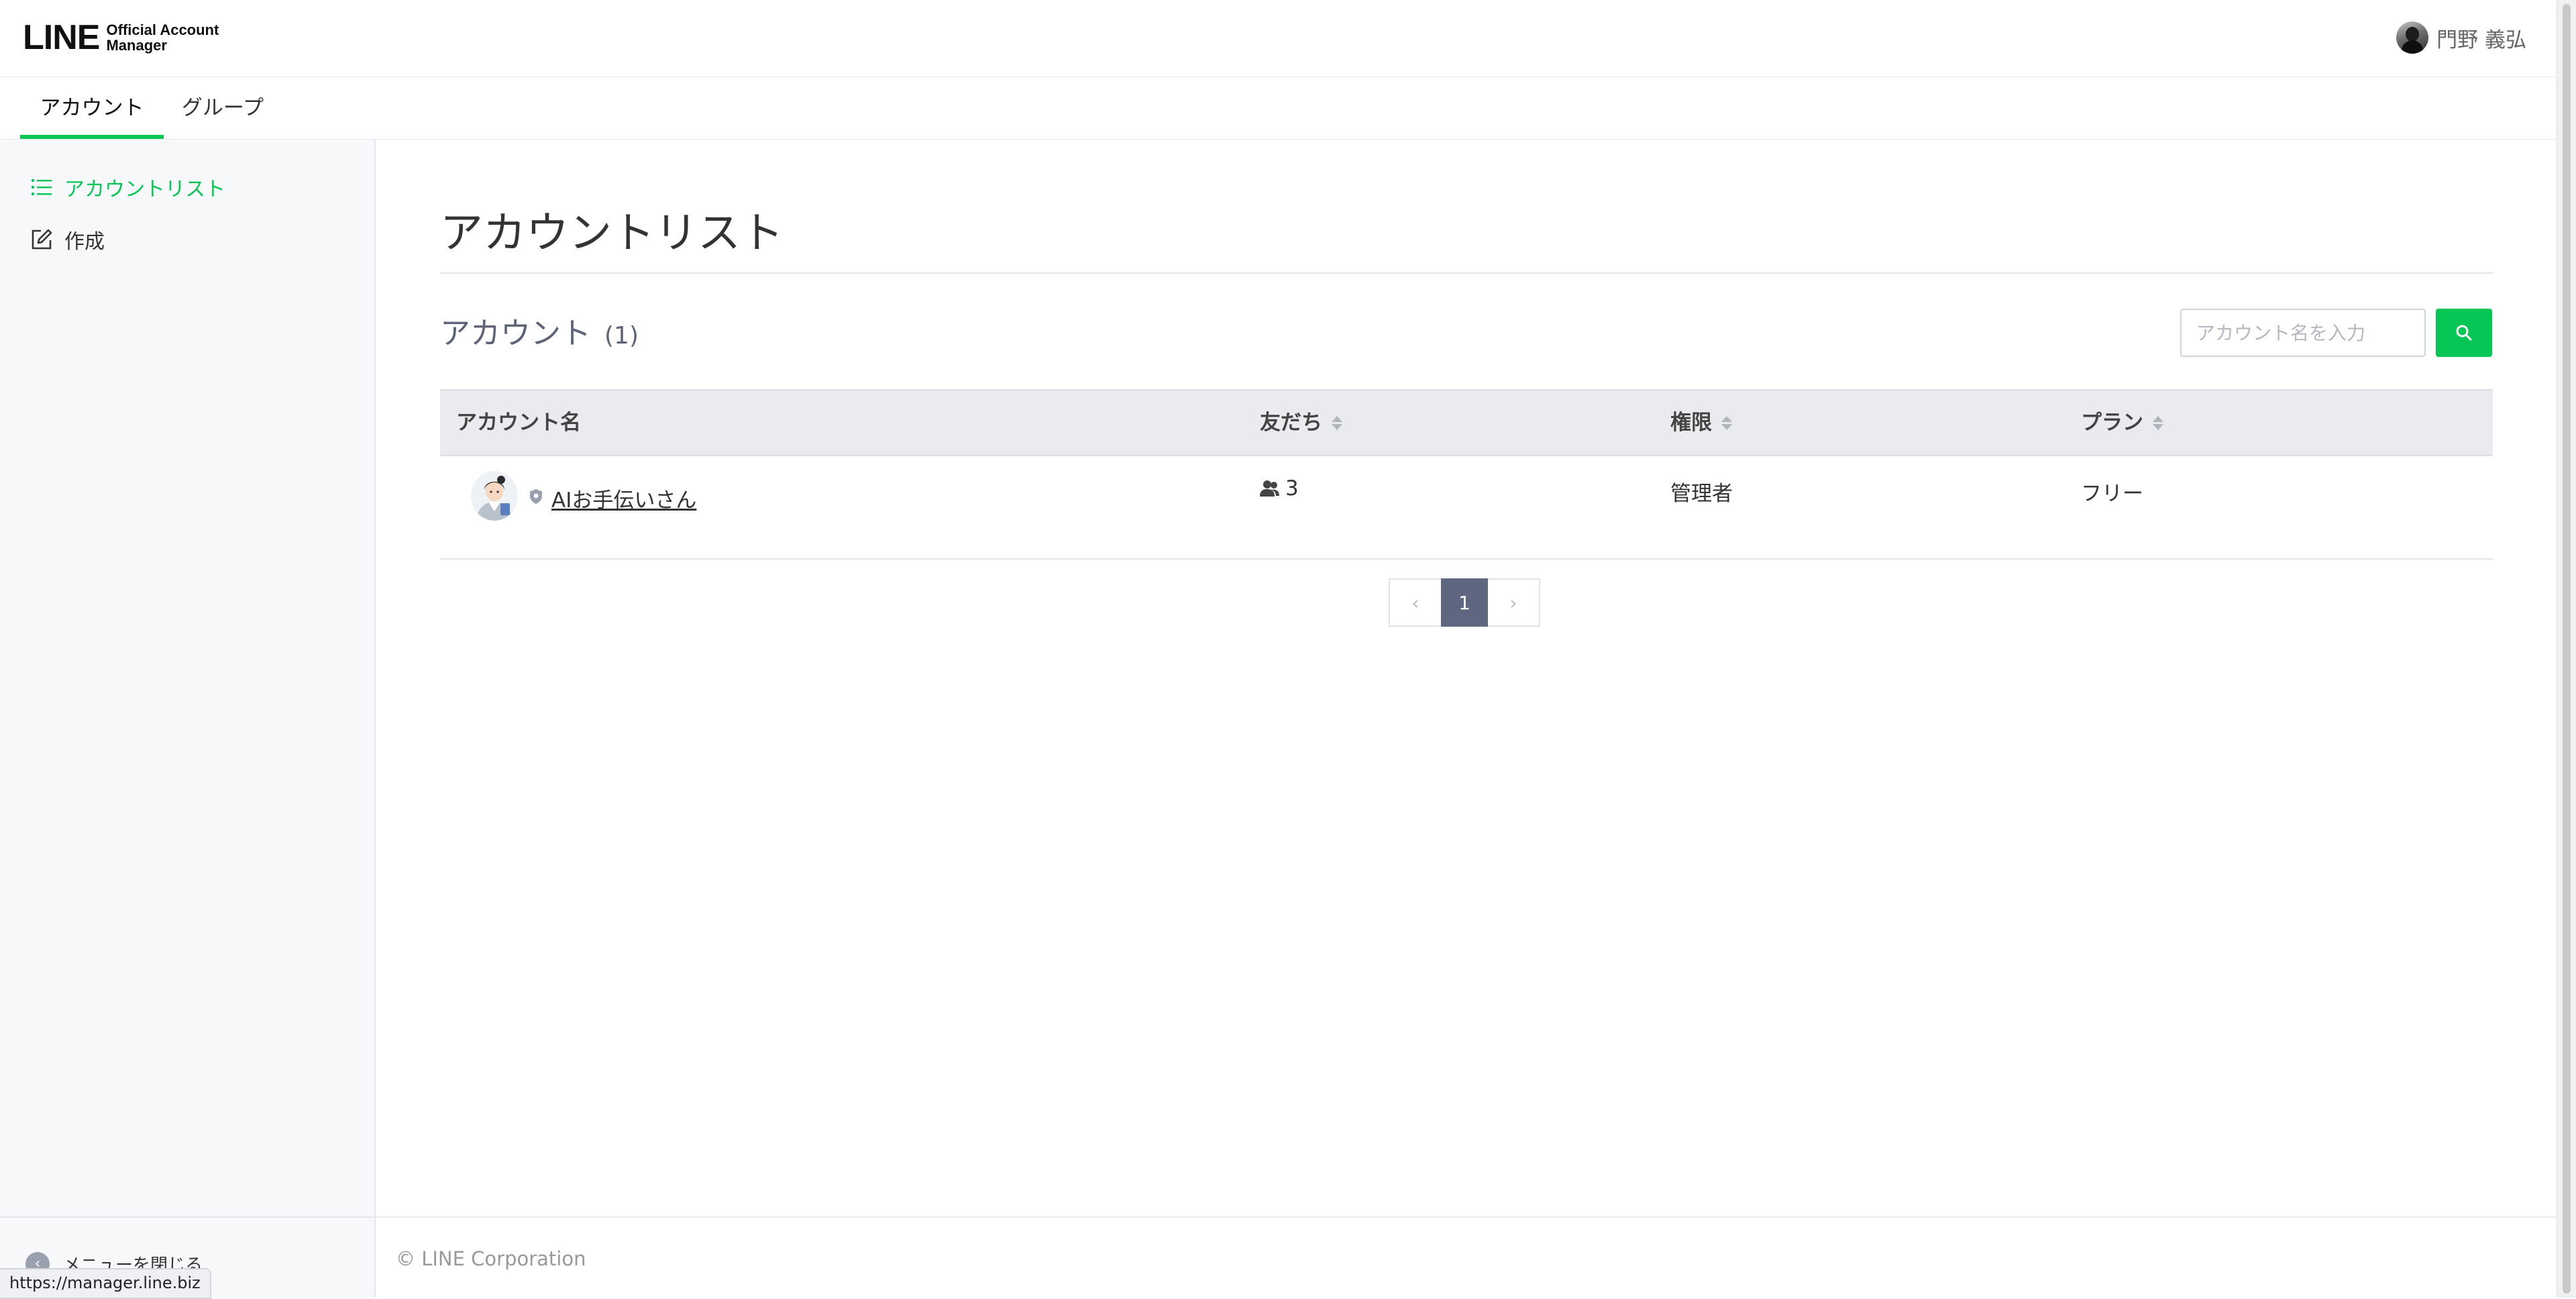 This screenshot has height=1299, width=2576. I want to click on section-heading: アカウント (1), so click(539, 330).